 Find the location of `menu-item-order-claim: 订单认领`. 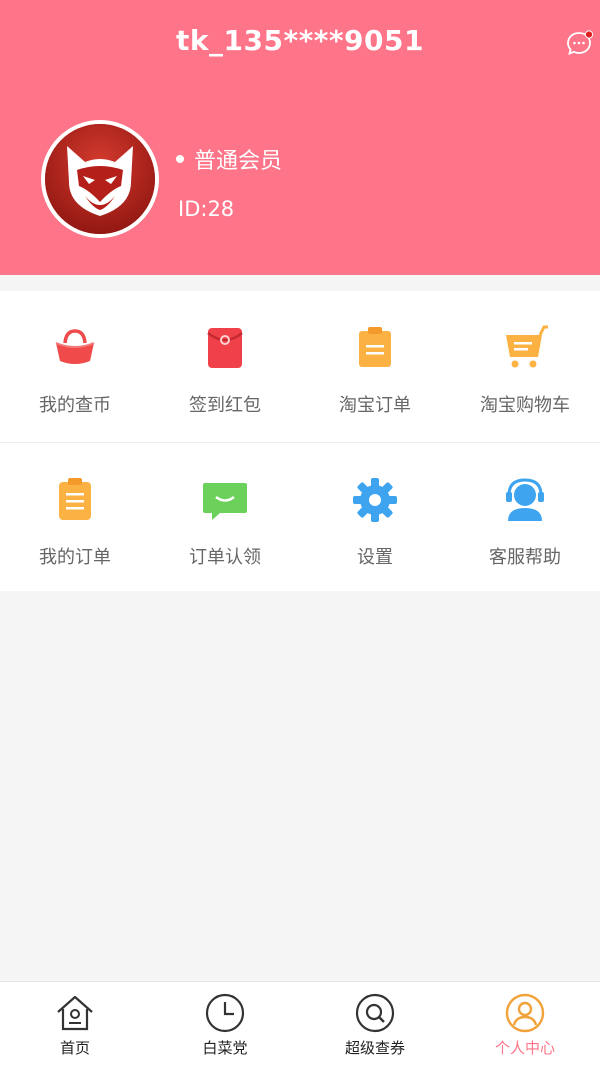

menu-item-order-claim: 订单认领 is located at coordinates (225, 518).